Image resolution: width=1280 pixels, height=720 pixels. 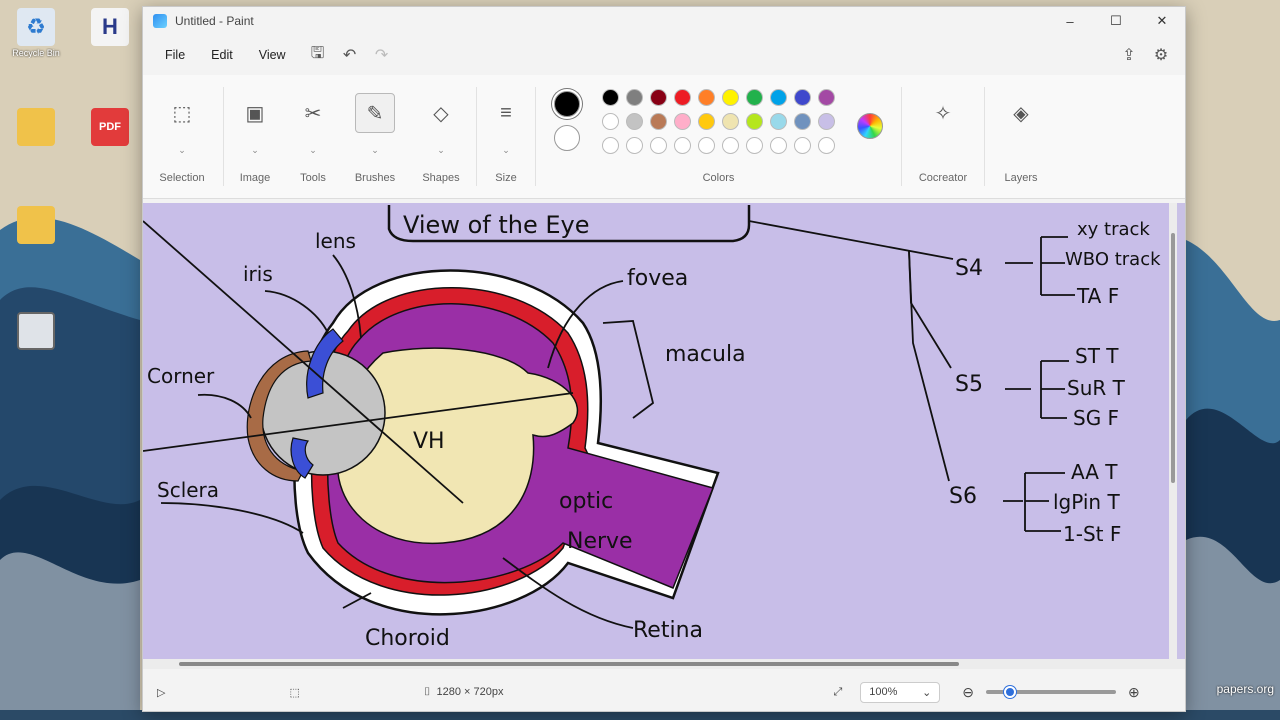 What do you see at coordinates (318, 55) in the screenshot?
I see `save-icon: 🖫` at bounding box center [318, 55].